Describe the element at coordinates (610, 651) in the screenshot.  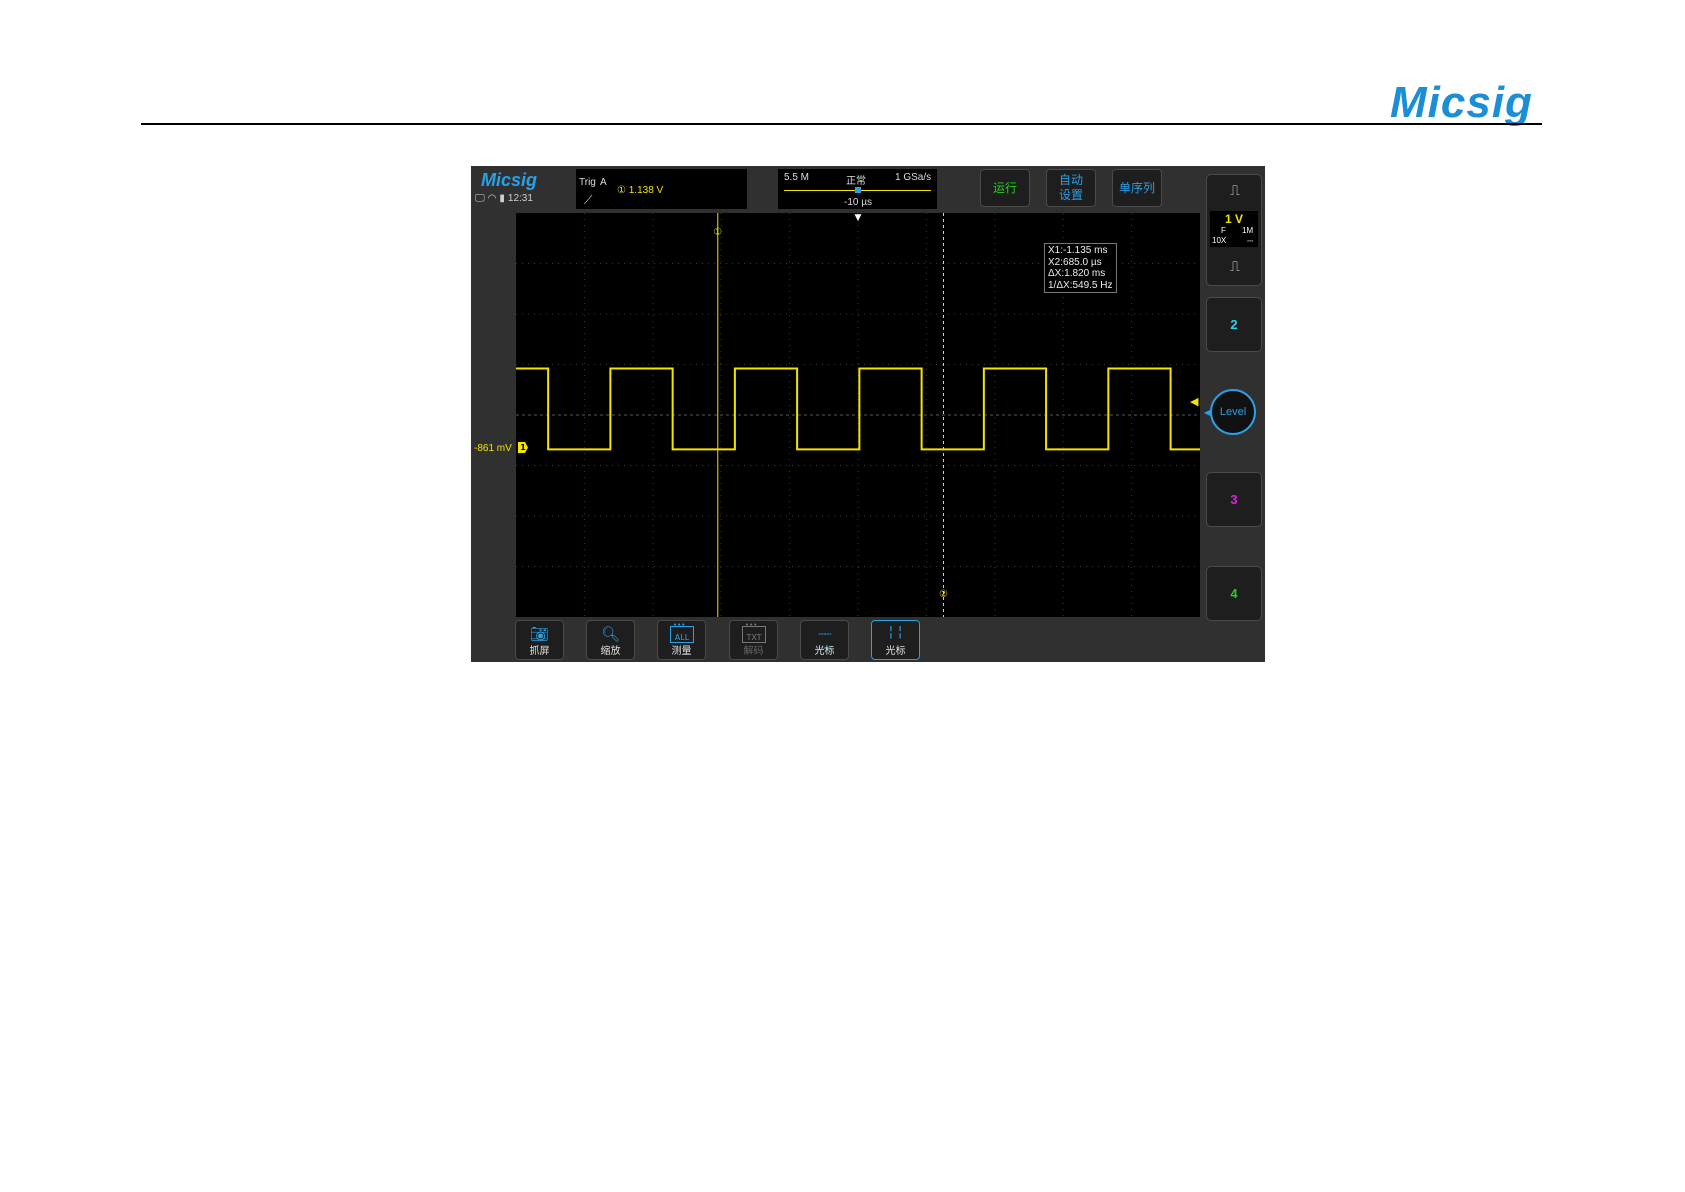
I see `zoom-label: 缩放` at that location.